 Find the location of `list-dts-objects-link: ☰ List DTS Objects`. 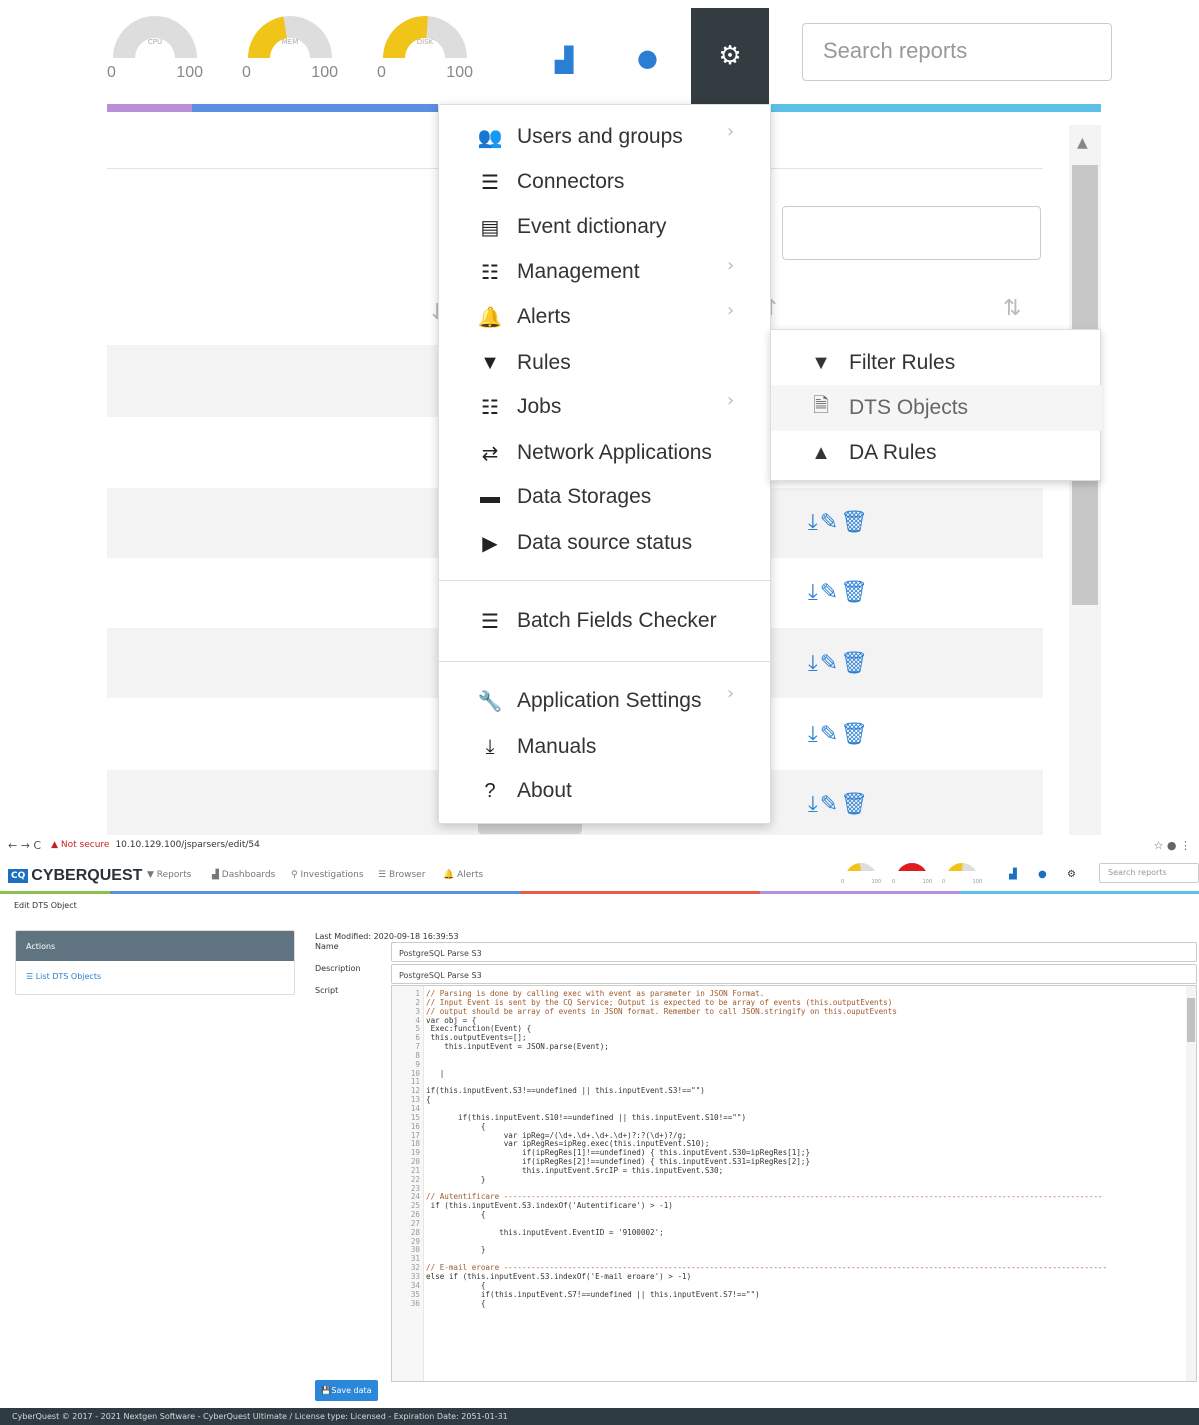

list-dts-objects-link: ☰ List DTS Objects is located at coordinates (155, 976).